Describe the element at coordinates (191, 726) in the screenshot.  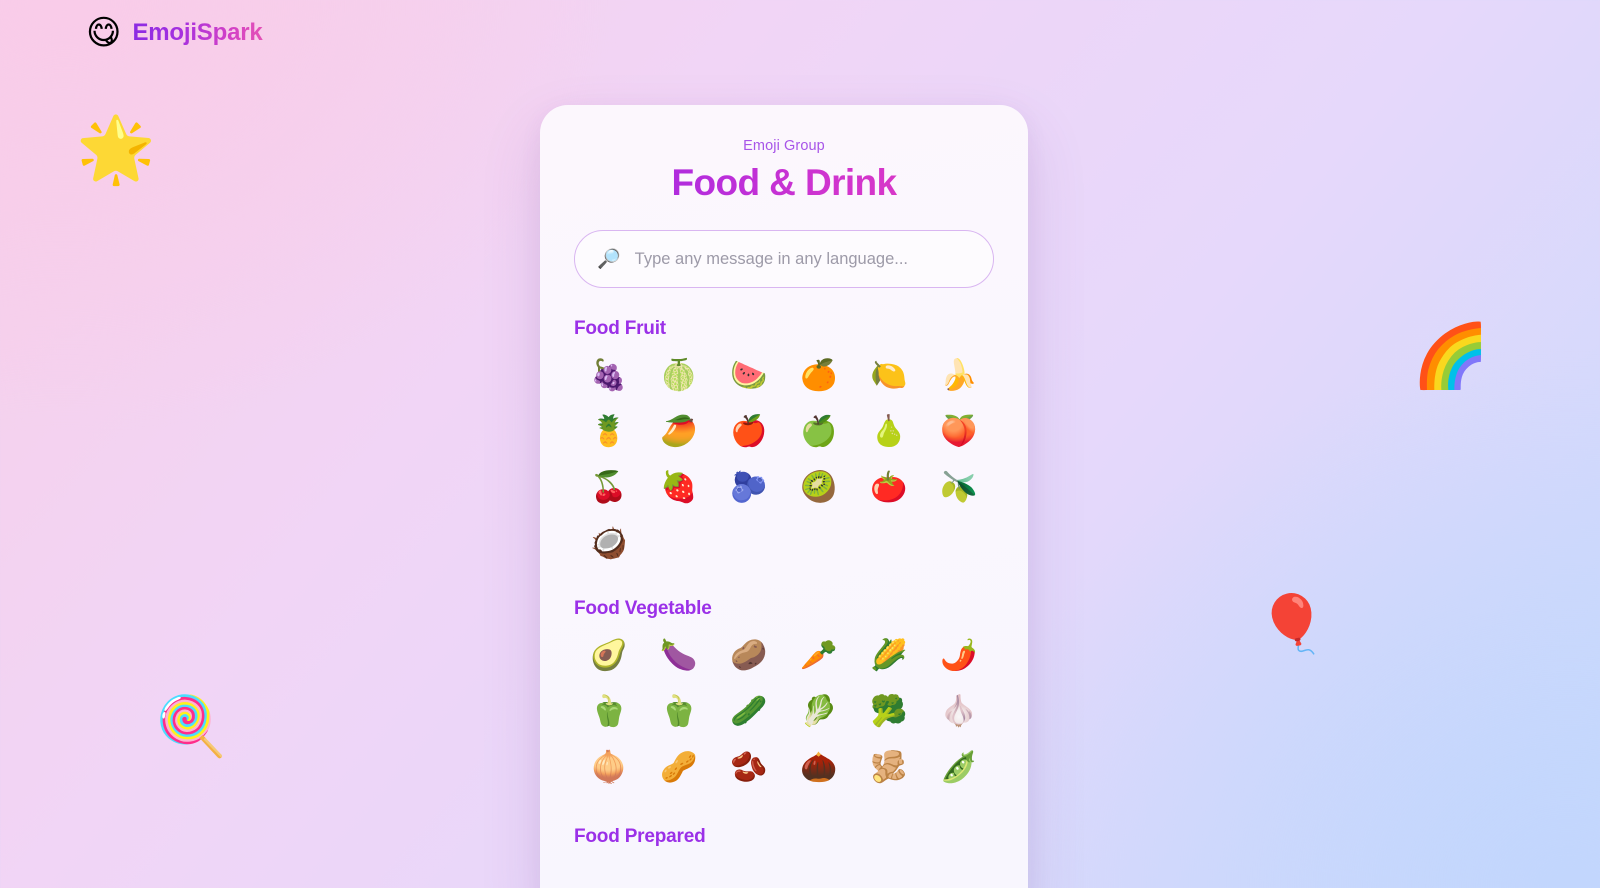
I see `lollipop-emoji: 🍭` at that location.